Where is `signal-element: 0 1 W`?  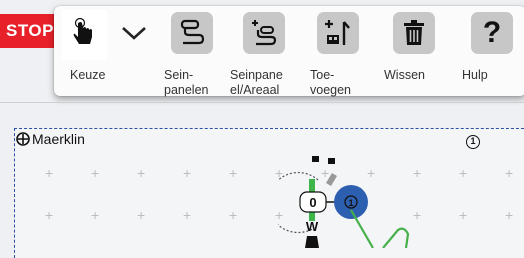 signal-element: 0 1 W is located at coordinates (353, 199).